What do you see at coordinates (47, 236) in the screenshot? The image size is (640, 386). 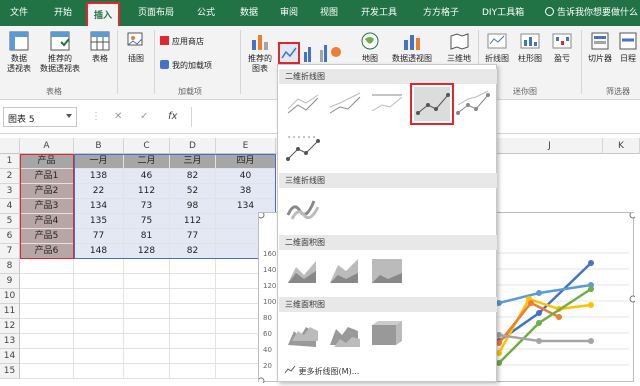 I see `product-name-cell: 产品5` at bounding box center [47, 236].